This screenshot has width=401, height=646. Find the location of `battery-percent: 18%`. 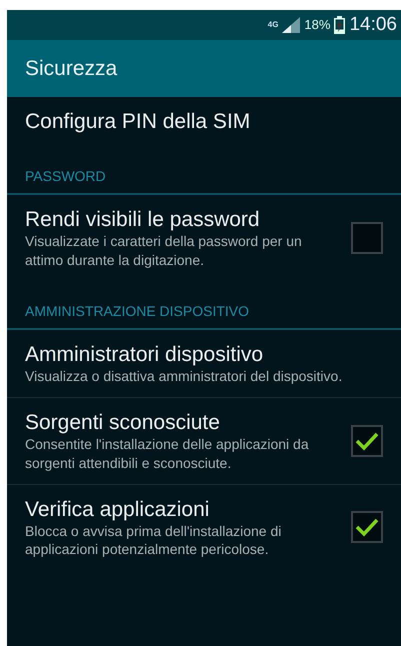

battery-percent: 18% is located at coordinates (317, 25).